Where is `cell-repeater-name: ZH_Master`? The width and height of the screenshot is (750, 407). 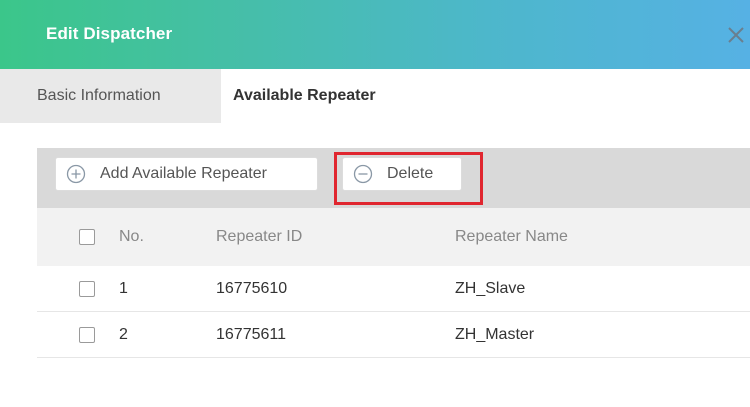
cell-repeater-name: ZH_Master is located at coordinates (495, 334).